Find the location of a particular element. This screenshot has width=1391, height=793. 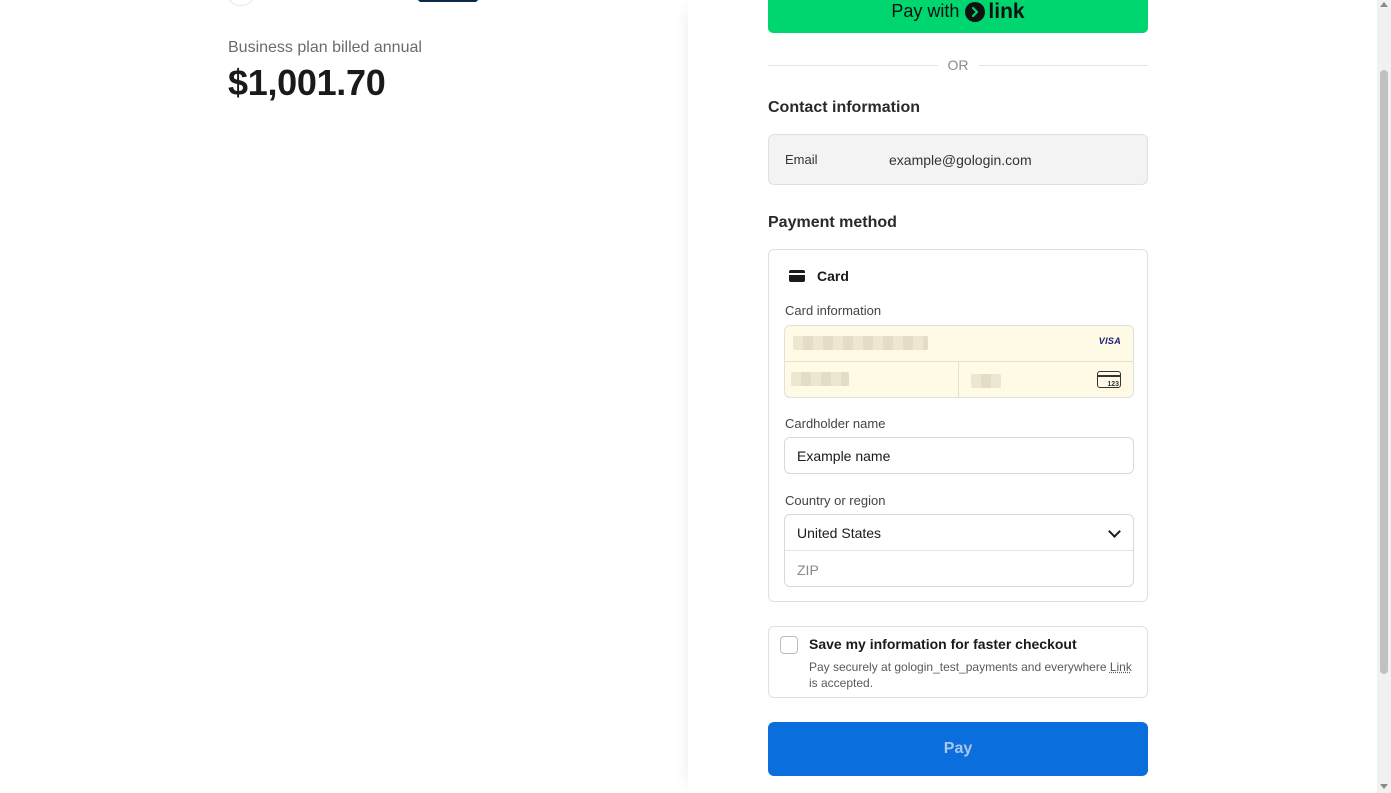

card-expiry-input is located at coordinates (872, 379).